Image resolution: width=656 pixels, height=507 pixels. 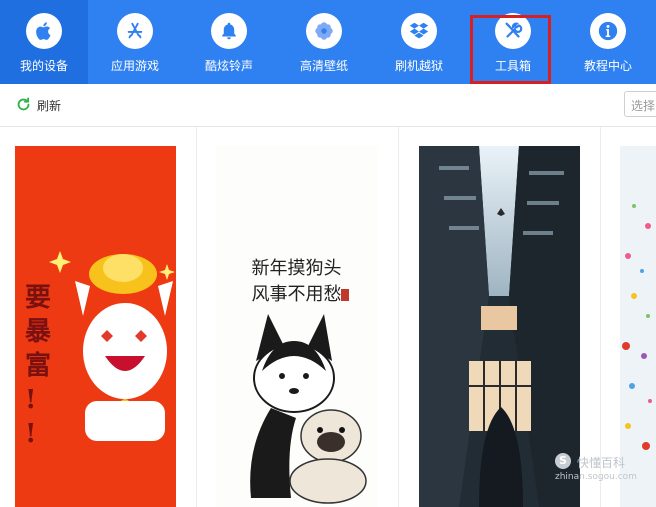 I want to click on nav-label: 我的设备, so click(x=43, y=66).